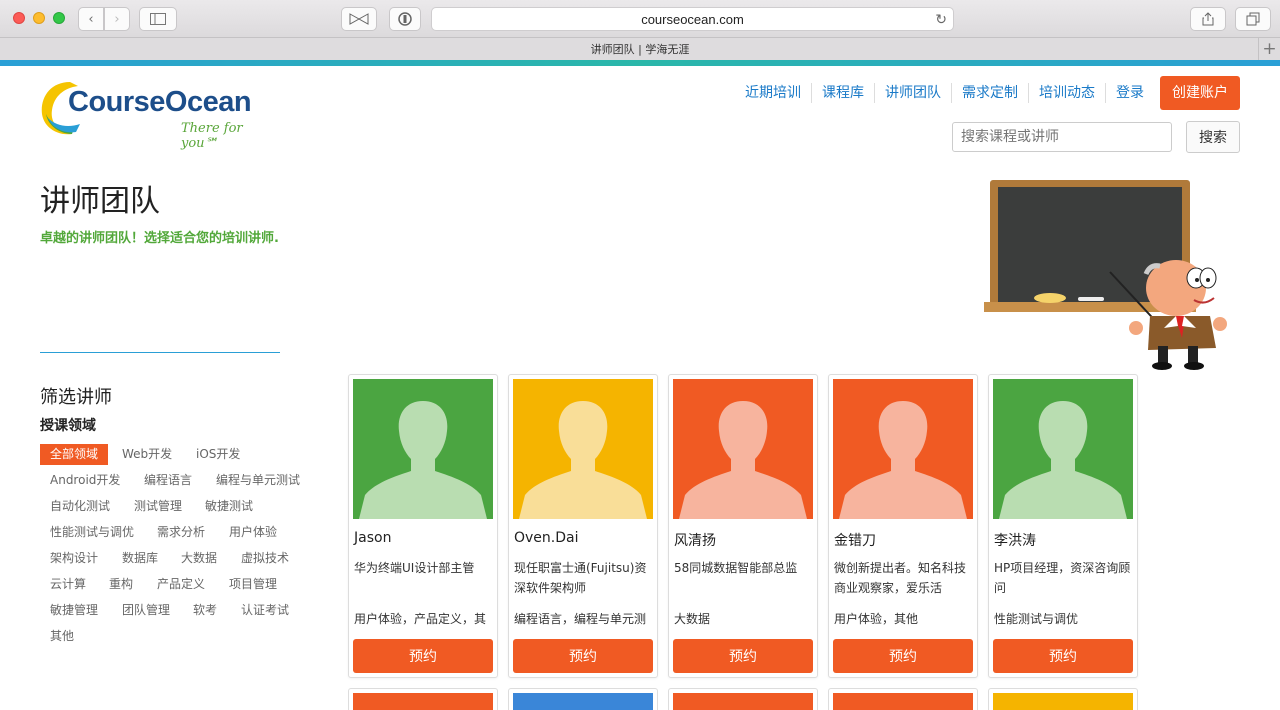 The height and width of the screenshot is (710, 1280). I want to click on teacher-title: 华为终端UI设计部主管, so click(414, 568).